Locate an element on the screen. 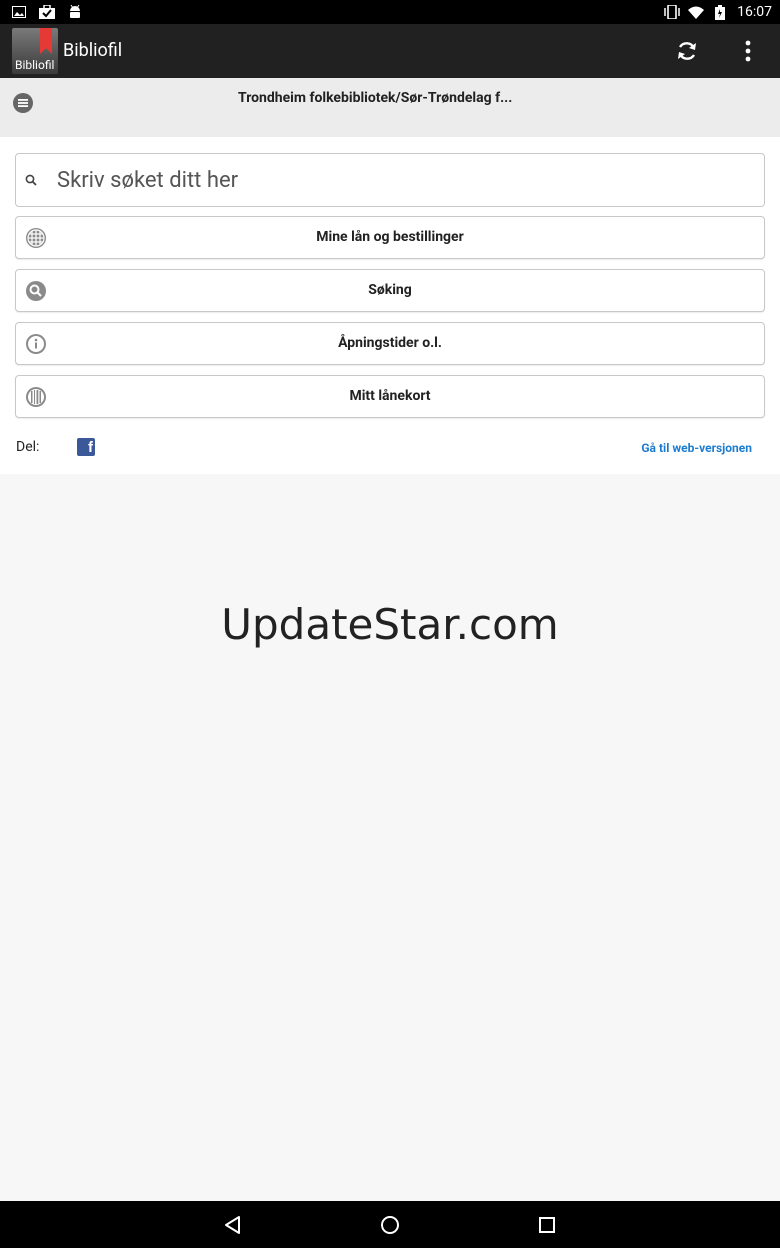  my-loans-button: Mine lån og bestillinger is located at coordinates (390, 237).